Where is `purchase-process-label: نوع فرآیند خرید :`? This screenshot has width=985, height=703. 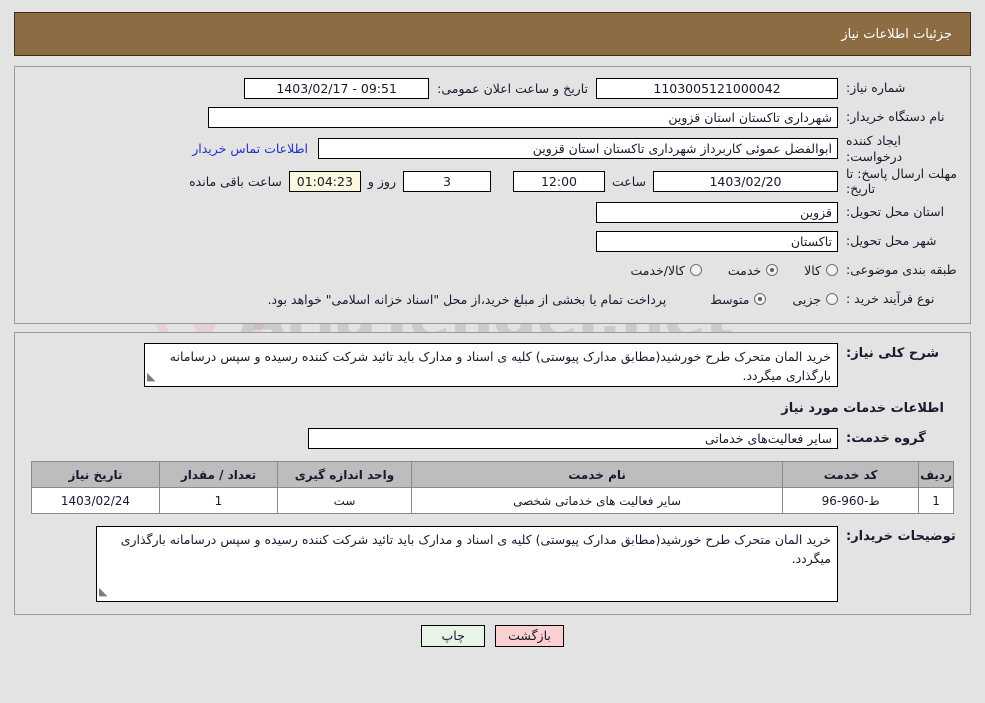 purchase-process-label: نوع فرآیند خرید : is located at coordinates (890, 299).